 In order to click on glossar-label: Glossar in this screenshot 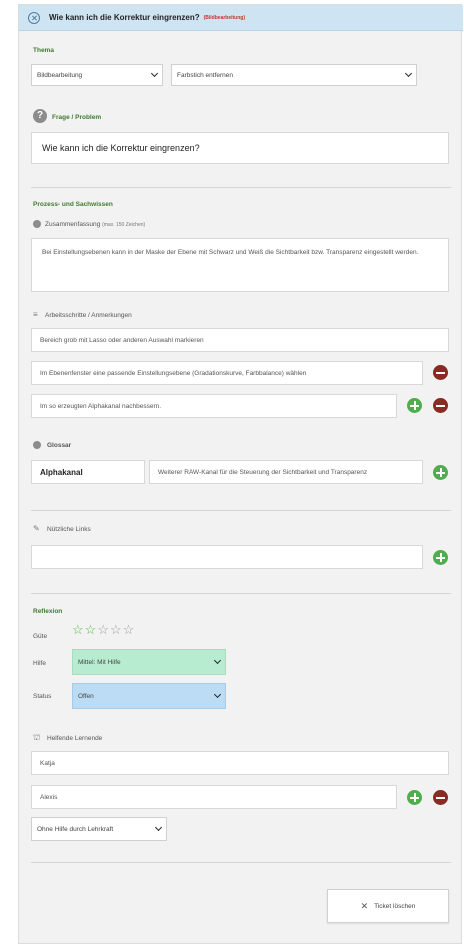, I will do `click(59, 445)`.